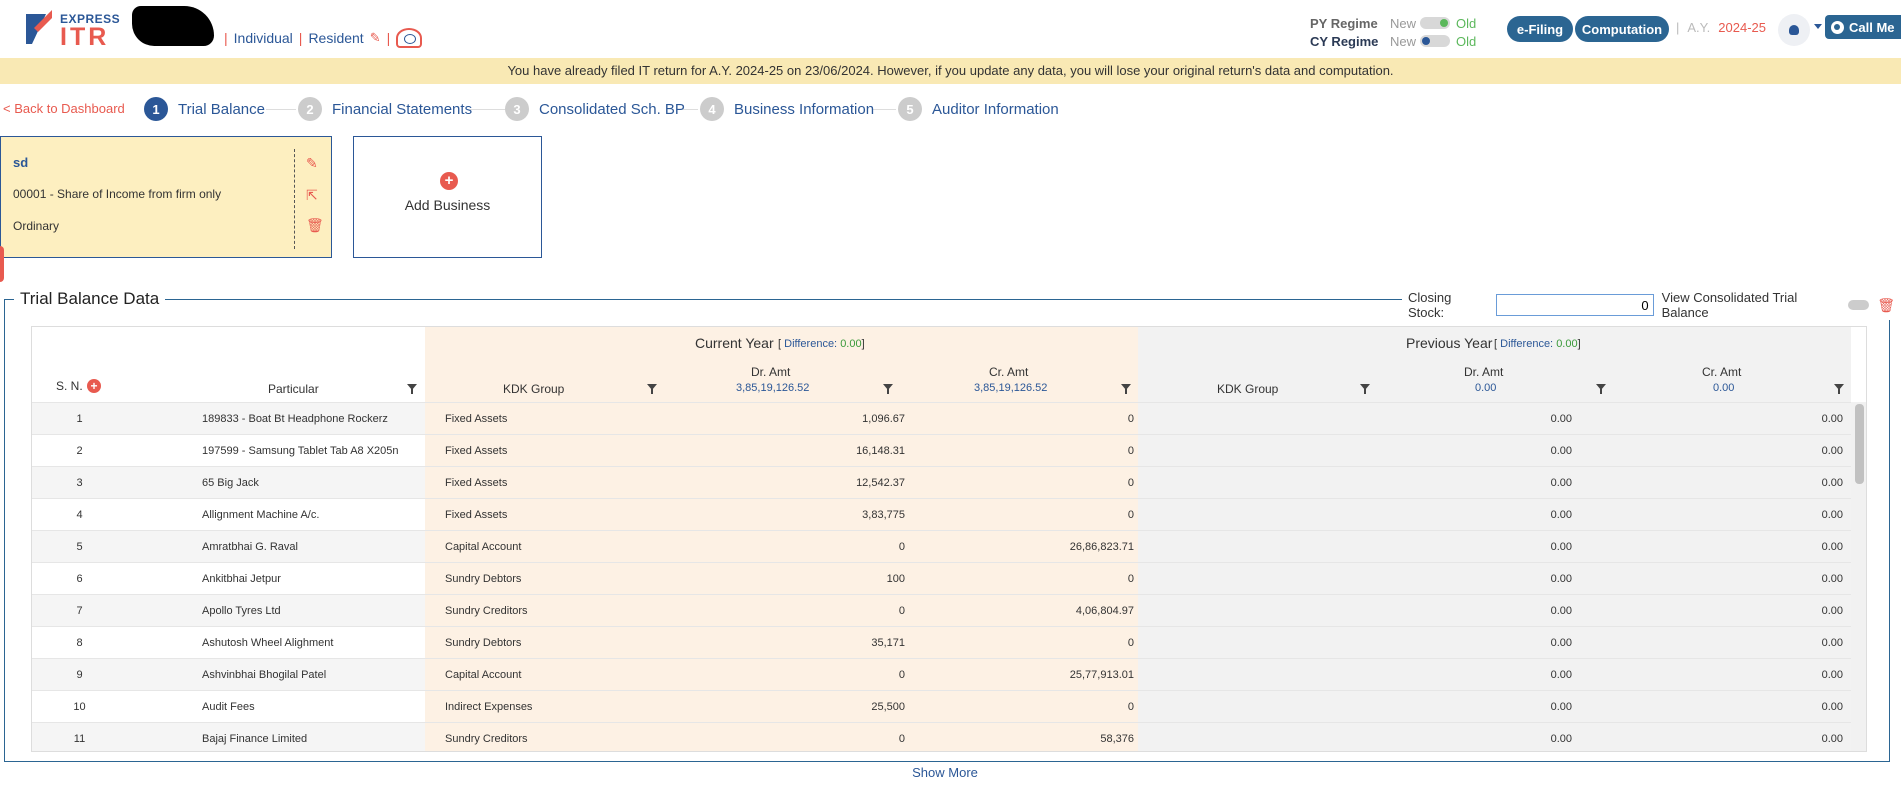 The height and width of the screenshot is (796, 1901). I want to click on sn-header: S. N., so click(69, 386).